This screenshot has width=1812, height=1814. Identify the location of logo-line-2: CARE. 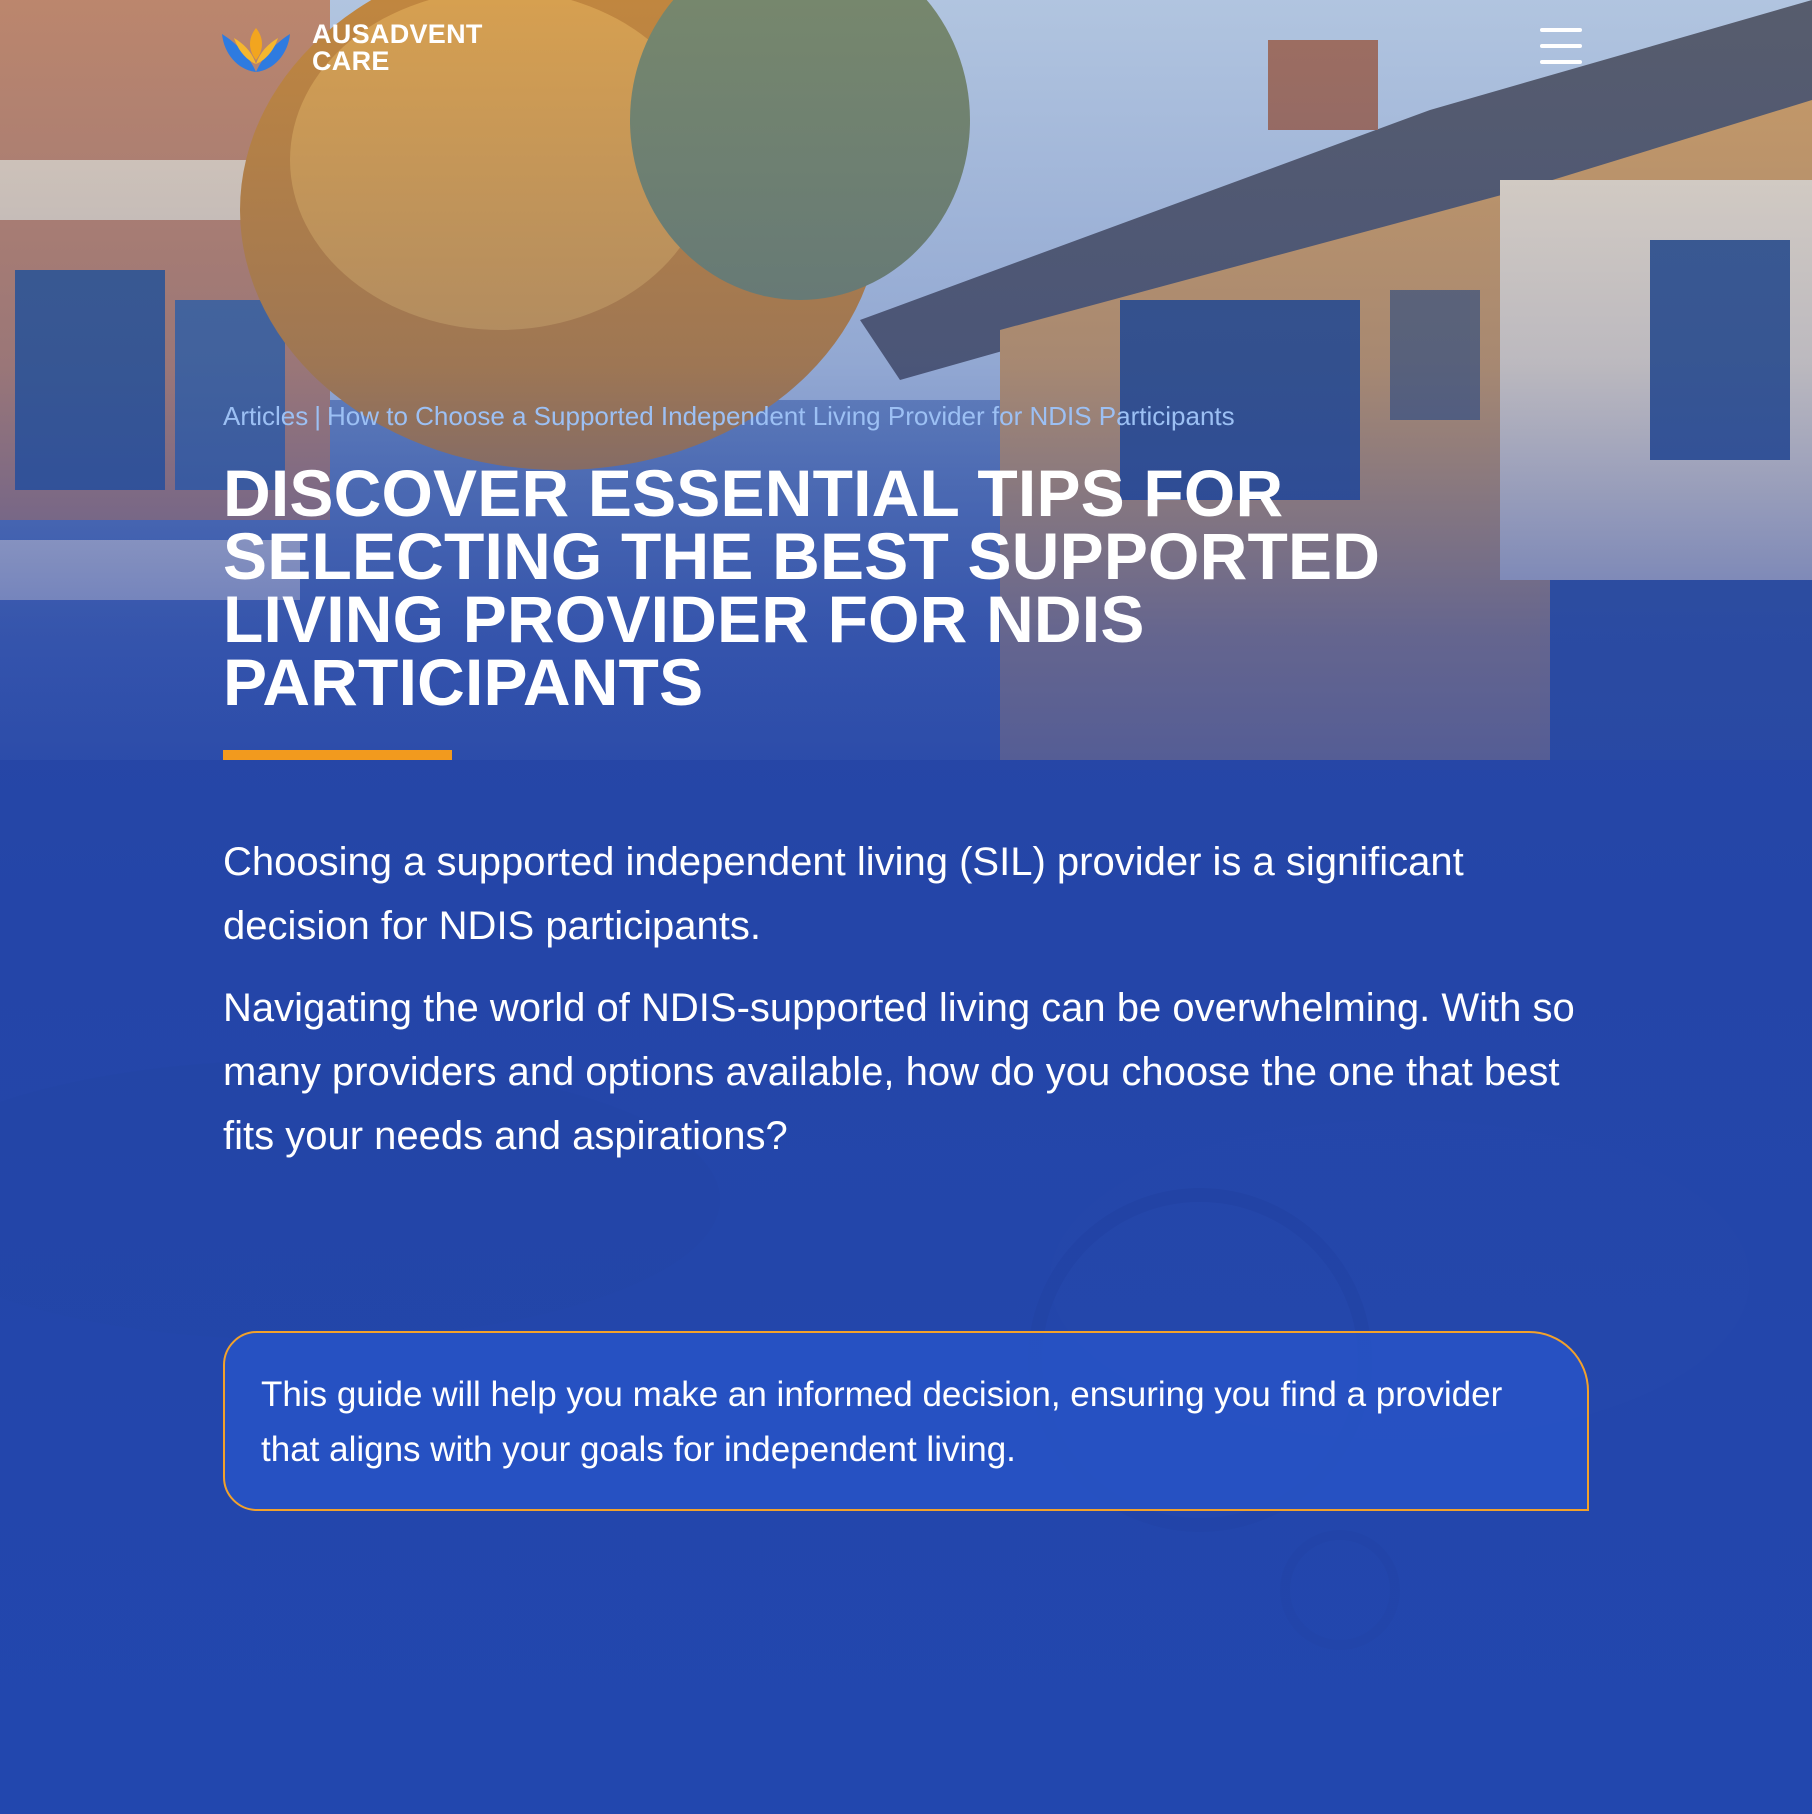
(351, 61).